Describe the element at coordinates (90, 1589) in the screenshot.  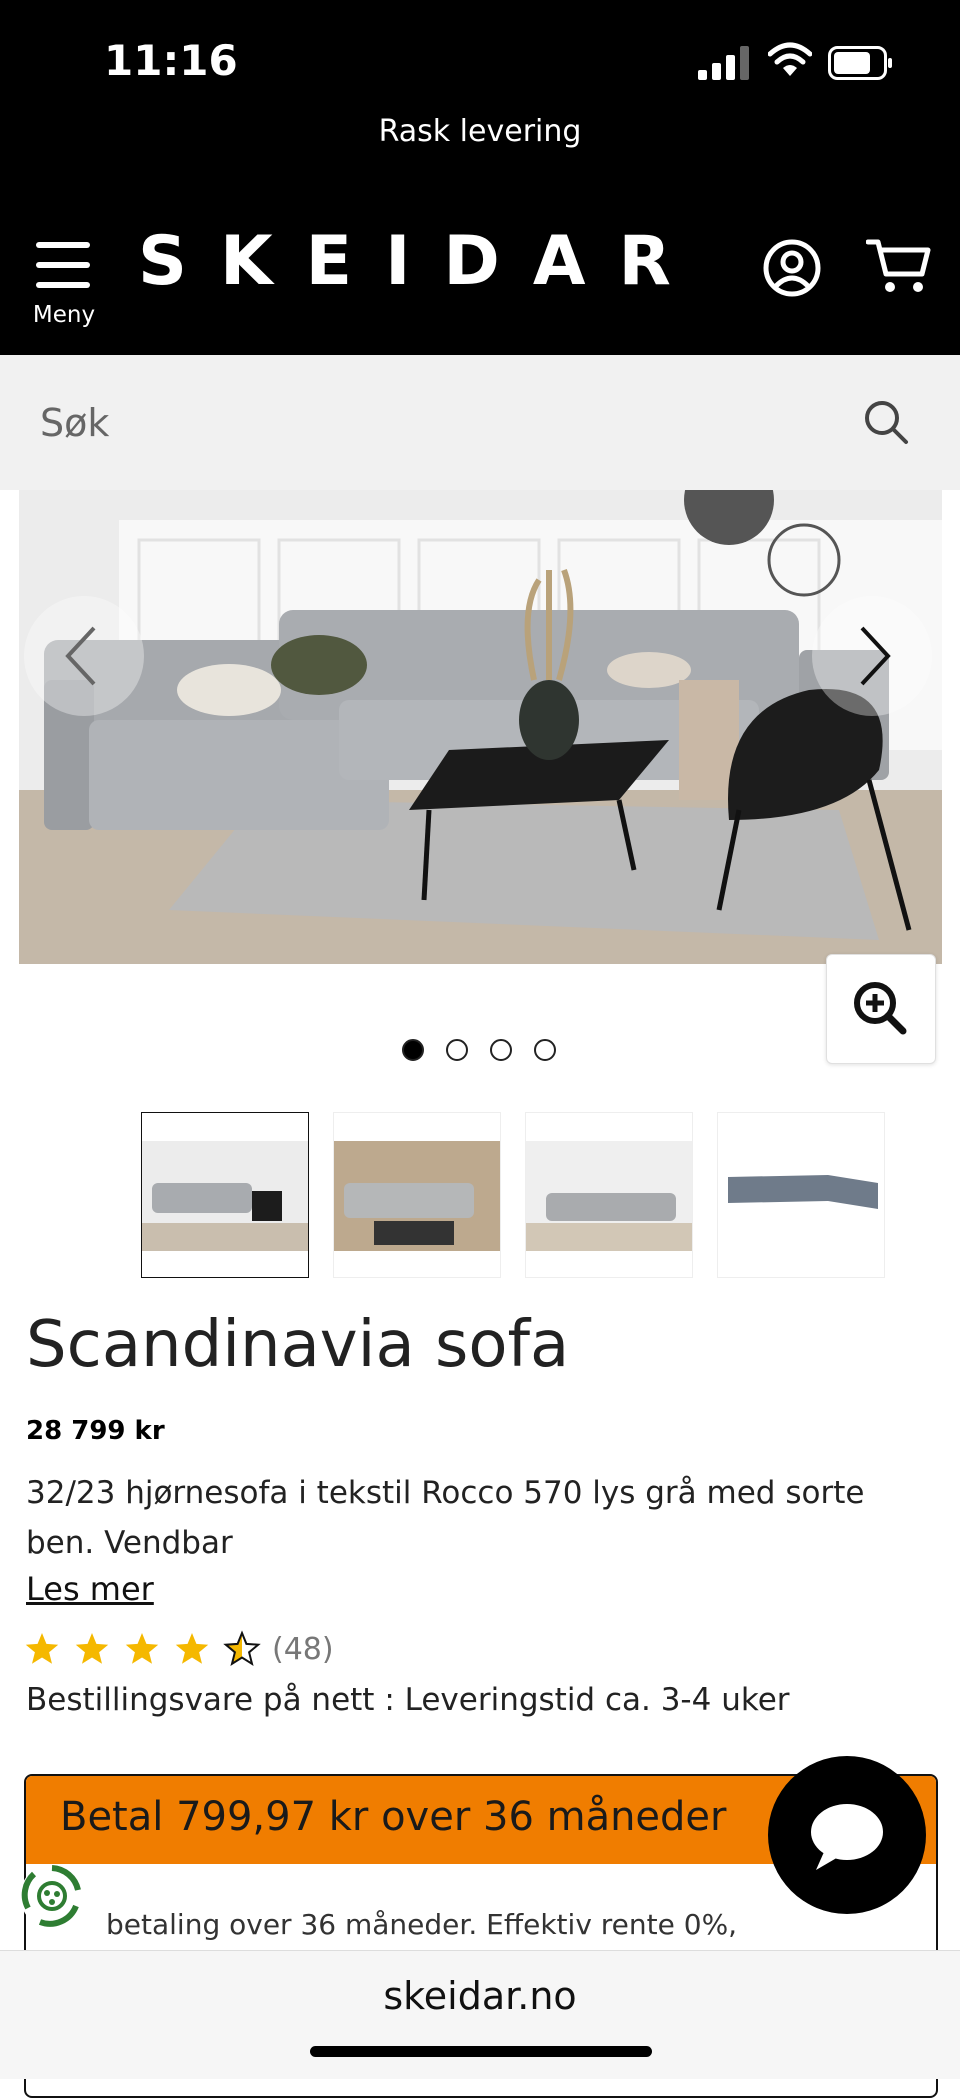
I see `read-more-link: Les mer` at that location.